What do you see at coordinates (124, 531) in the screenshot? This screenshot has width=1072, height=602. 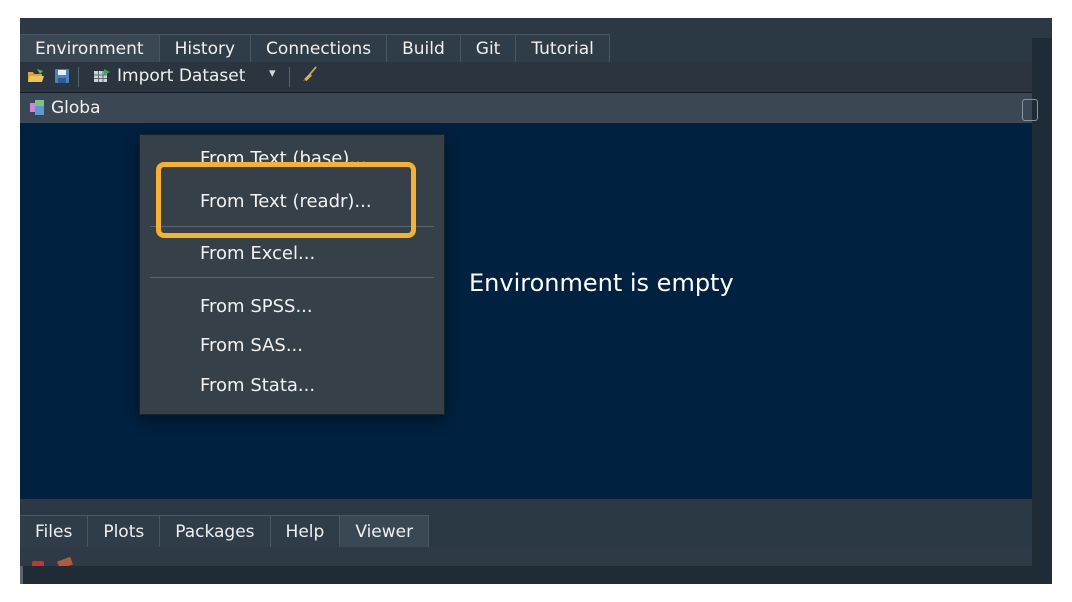 I see `tab-plots: Plots` at bounding box center [124, 531].